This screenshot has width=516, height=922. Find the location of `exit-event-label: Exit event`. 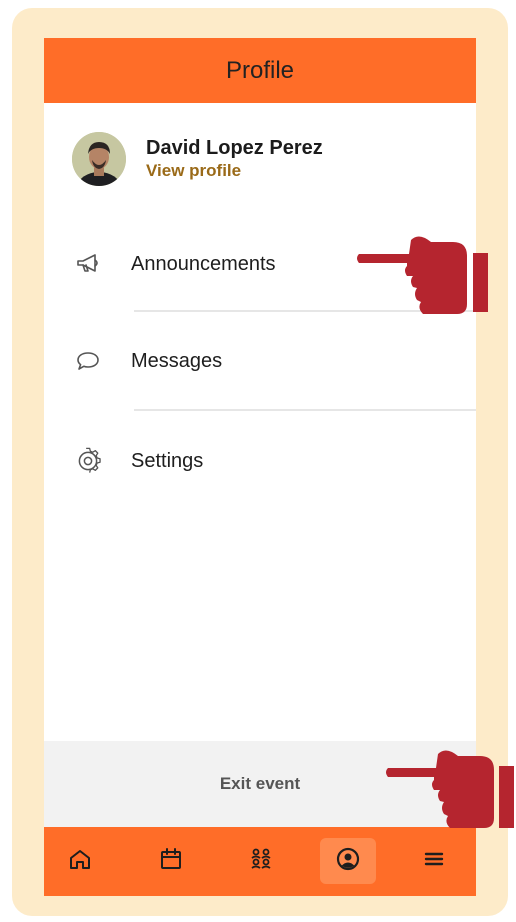

exit-event-label: Exit event is located at coordinates (260, 783).